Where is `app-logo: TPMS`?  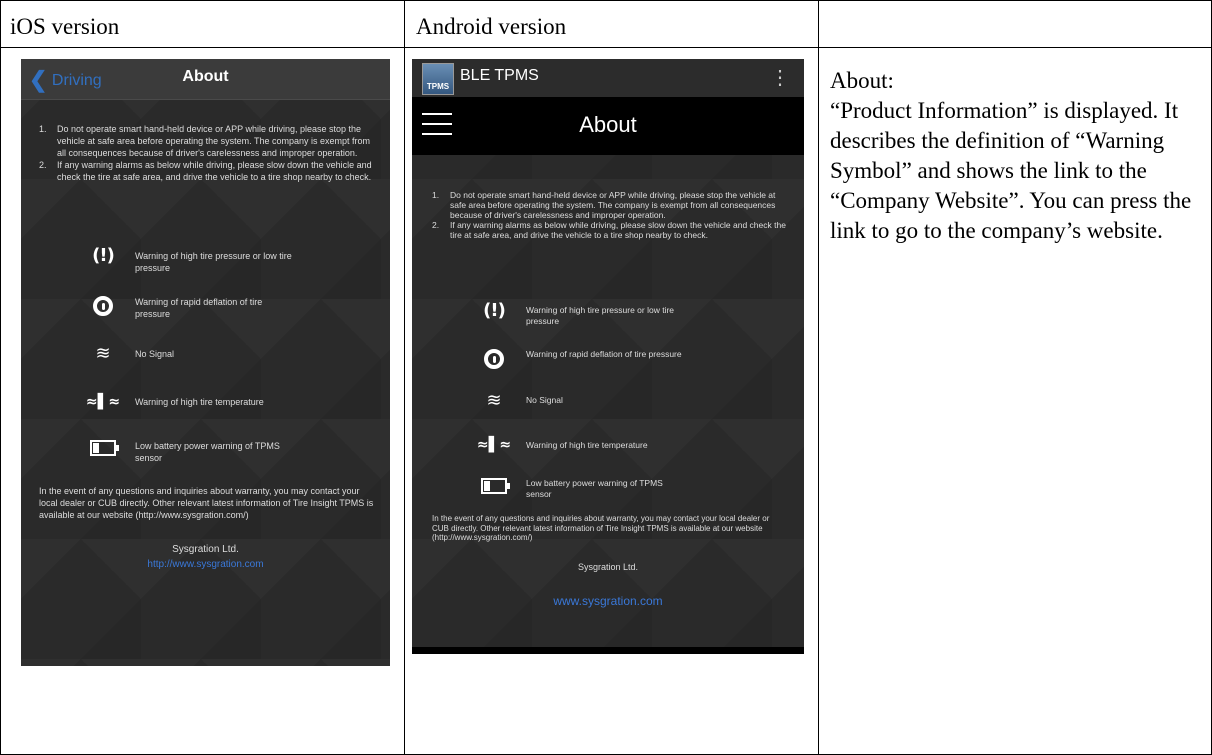 app-logo: TPMS is located at coordinates (438, 79).